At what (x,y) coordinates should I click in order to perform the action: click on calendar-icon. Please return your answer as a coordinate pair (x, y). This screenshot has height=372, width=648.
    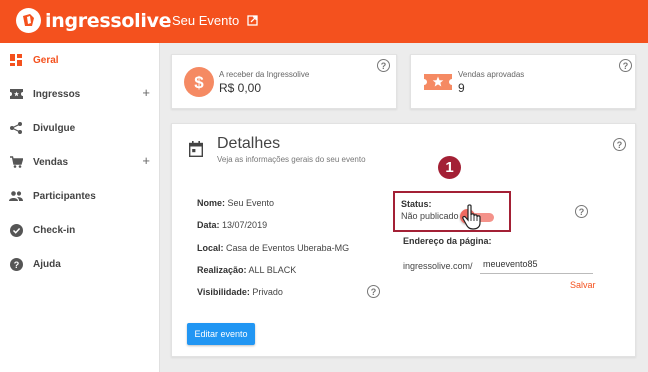
    Looking at the image, I should click on (196, 151).